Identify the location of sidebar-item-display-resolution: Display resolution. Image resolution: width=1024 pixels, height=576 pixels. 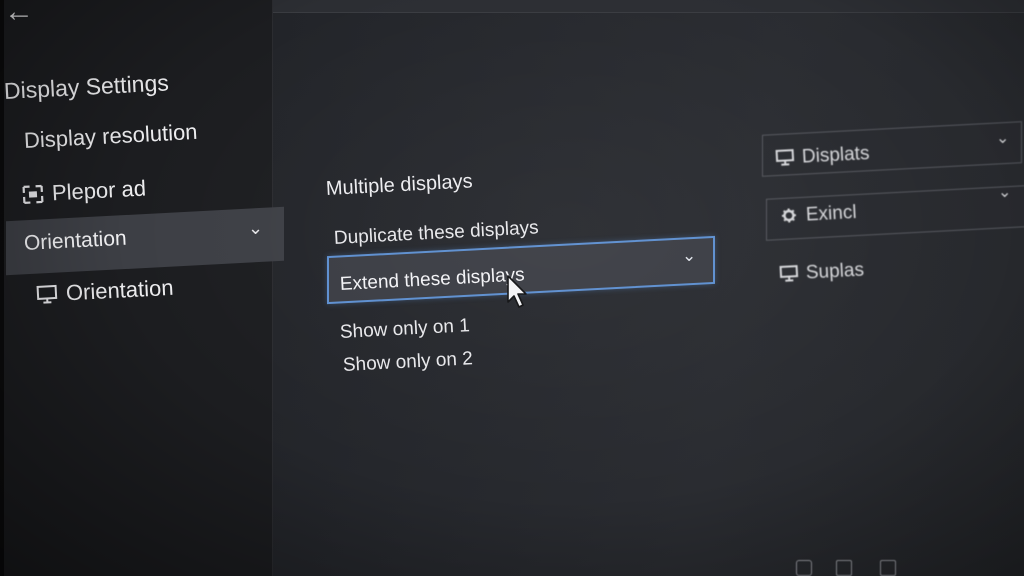
(110, 136).